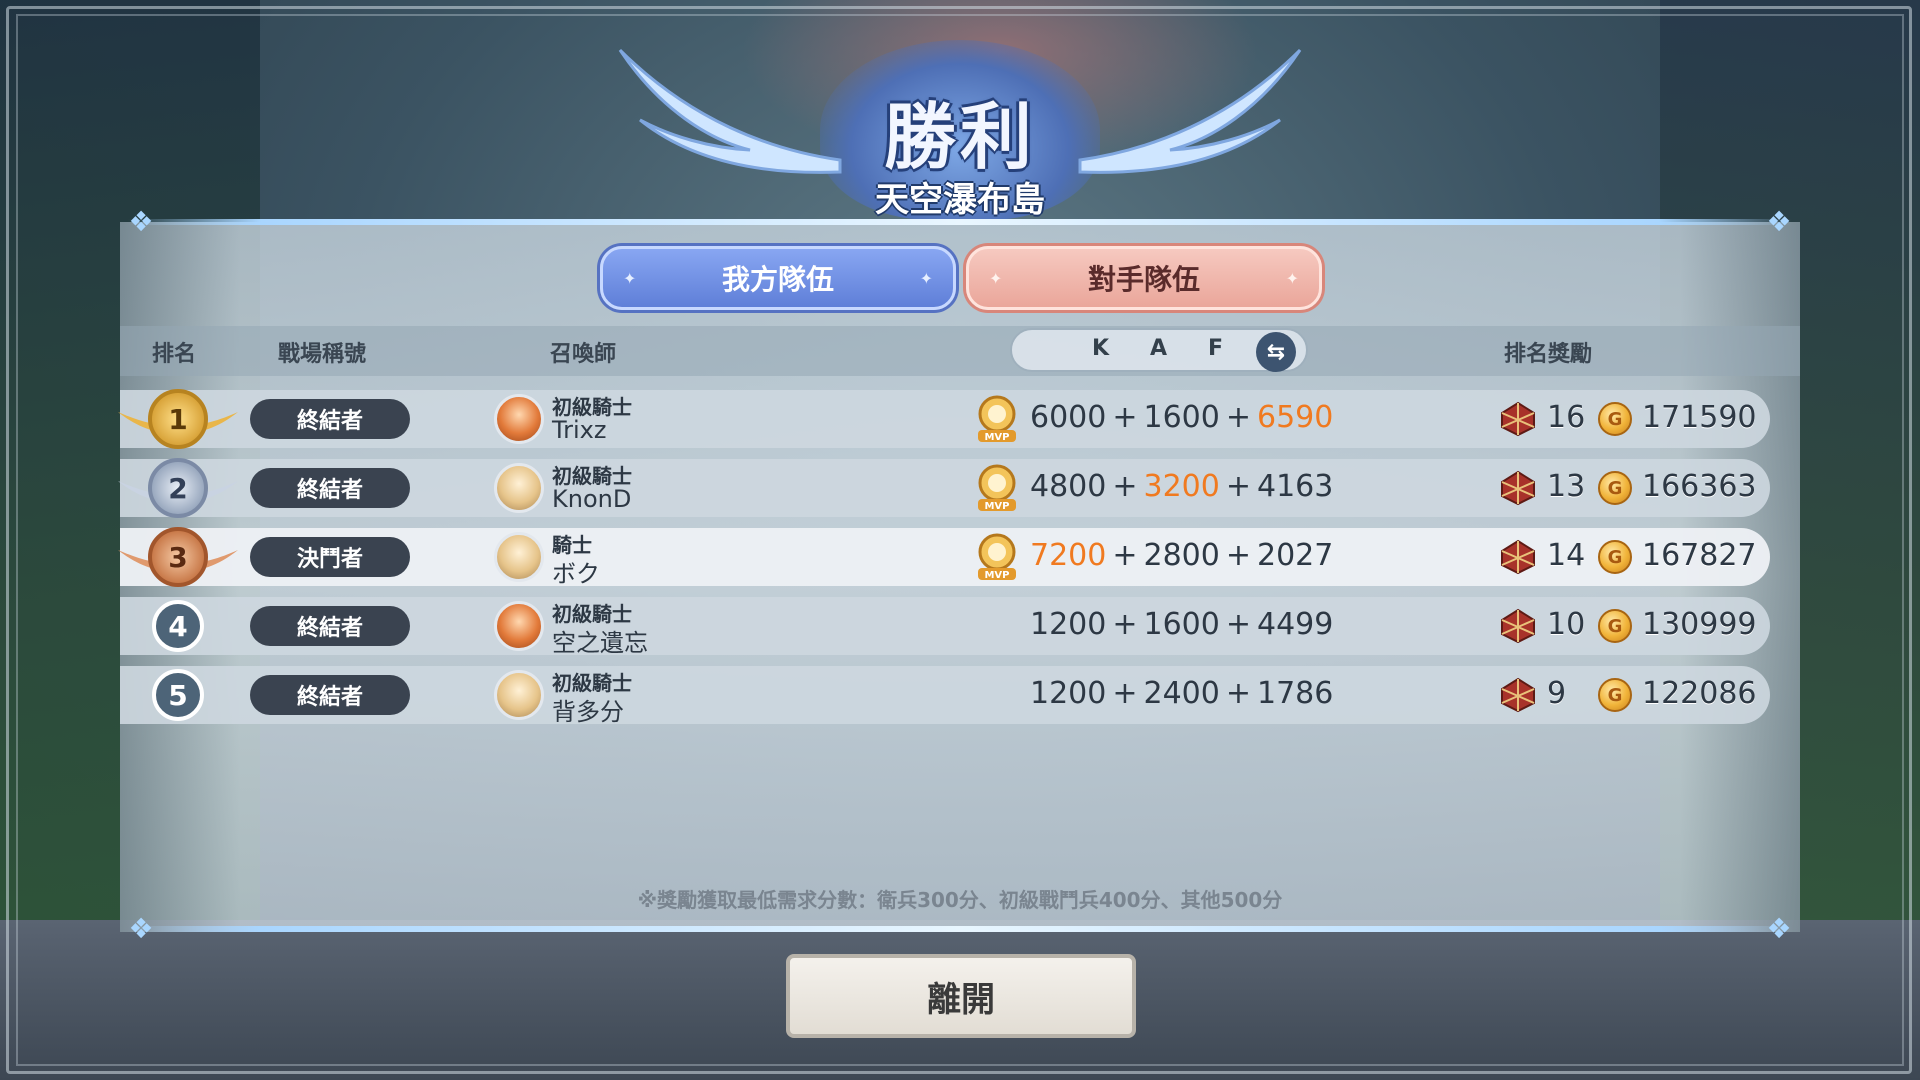 The height and width of the screenshot is (1080, 1920). What do you see at coordinates (1699, 624) in the screenshot?
I see `gold-amount: 130999` at bounding box center [1699, 624].